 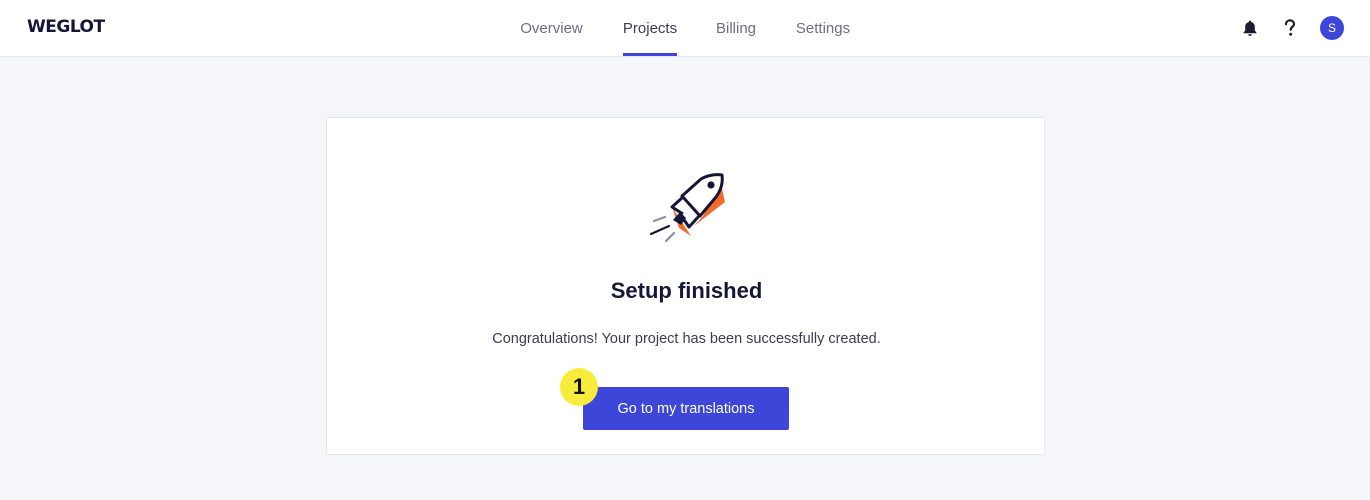 I want to click on main-nav: Overview Projects Billing Settings, so click(x=685, y=28).